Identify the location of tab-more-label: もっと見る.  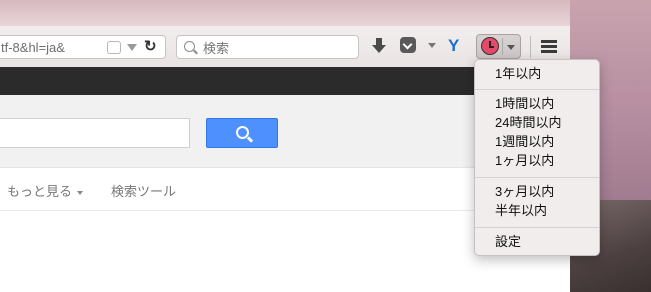
(40, 191).